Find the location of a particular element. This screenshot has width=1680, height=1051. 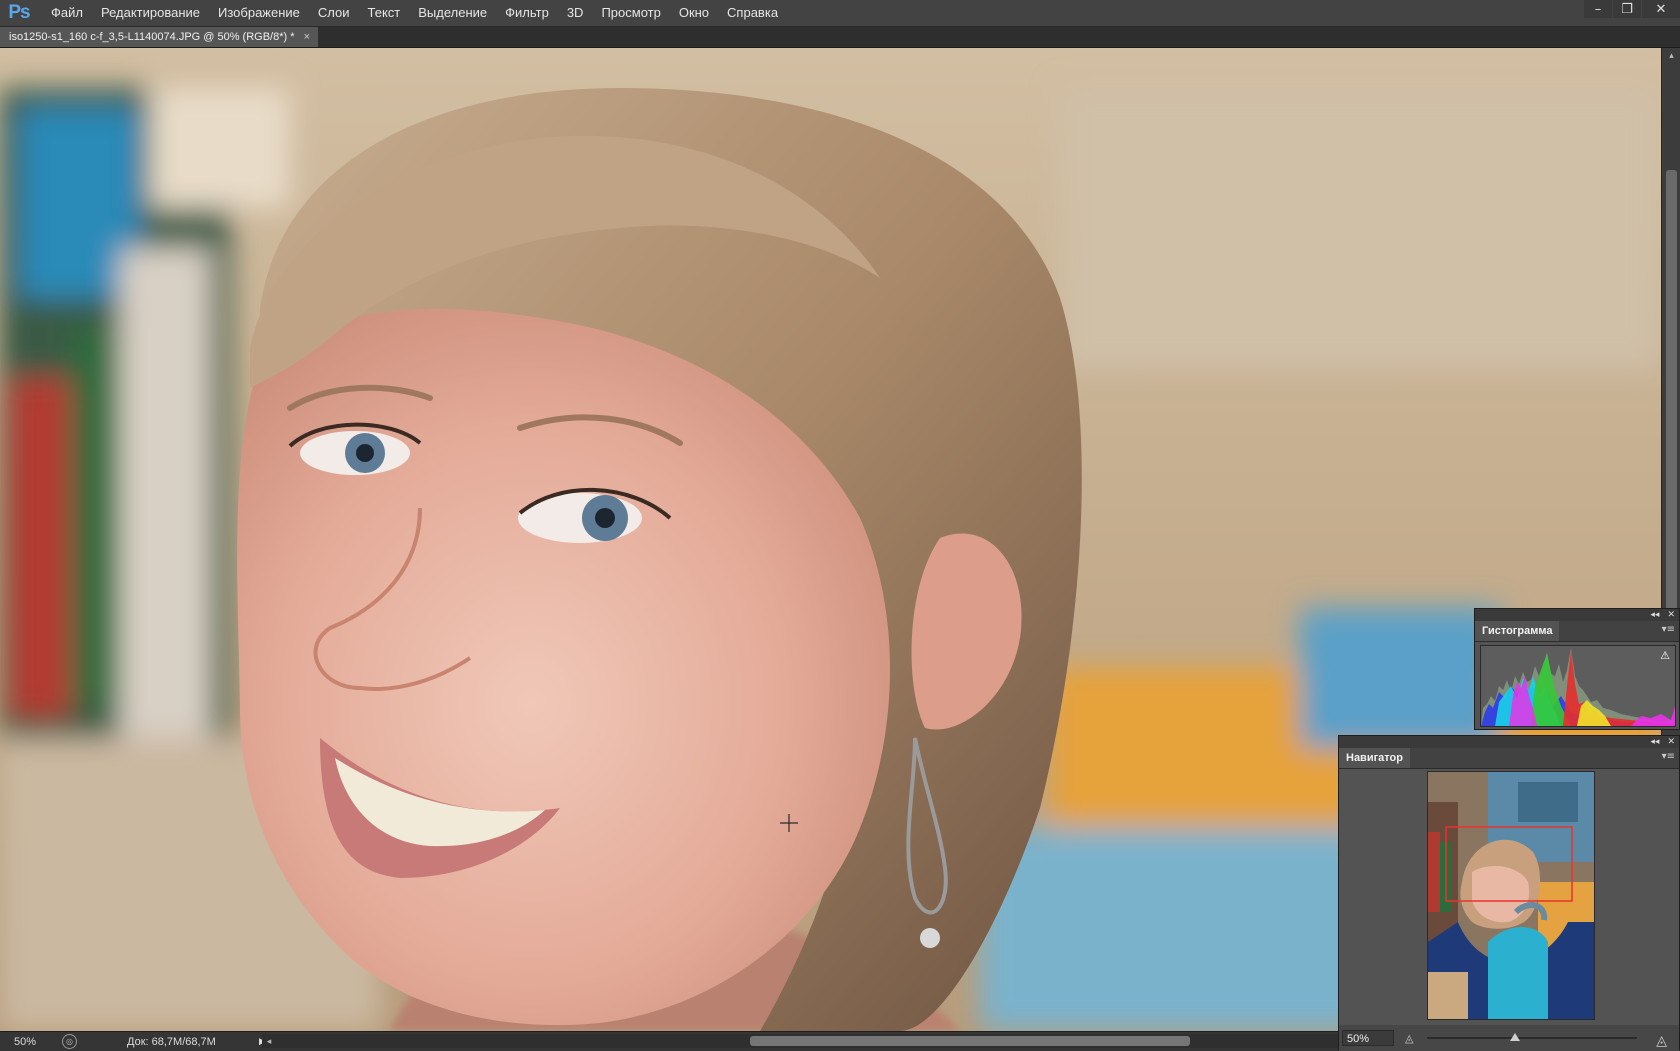

status-doc-size: Док: 68,7M/68,7M is located at coordinates (171, 1041).